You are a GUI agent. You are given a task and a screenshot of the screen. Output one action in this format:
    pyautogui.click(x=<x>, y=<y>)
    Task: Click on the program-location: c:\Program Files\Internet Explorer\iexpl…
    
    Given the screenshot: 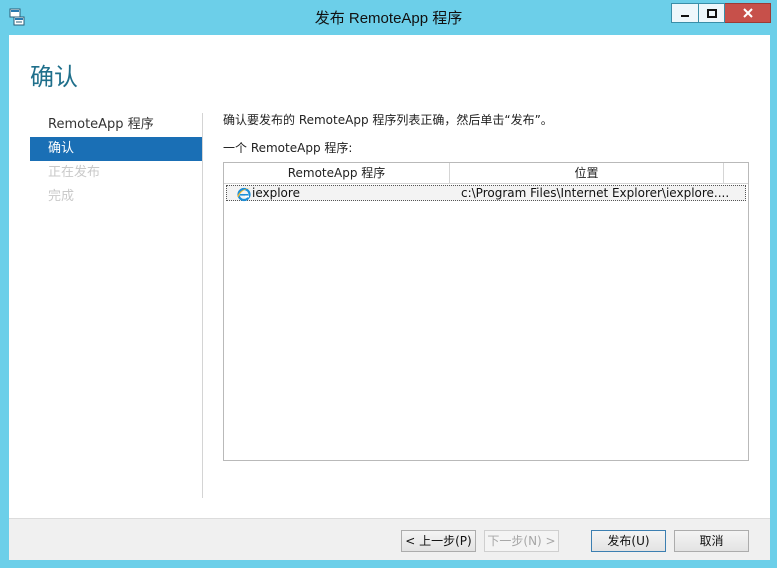 What is the action you would take?
    pyautogui.click(x=595, y=193)
    